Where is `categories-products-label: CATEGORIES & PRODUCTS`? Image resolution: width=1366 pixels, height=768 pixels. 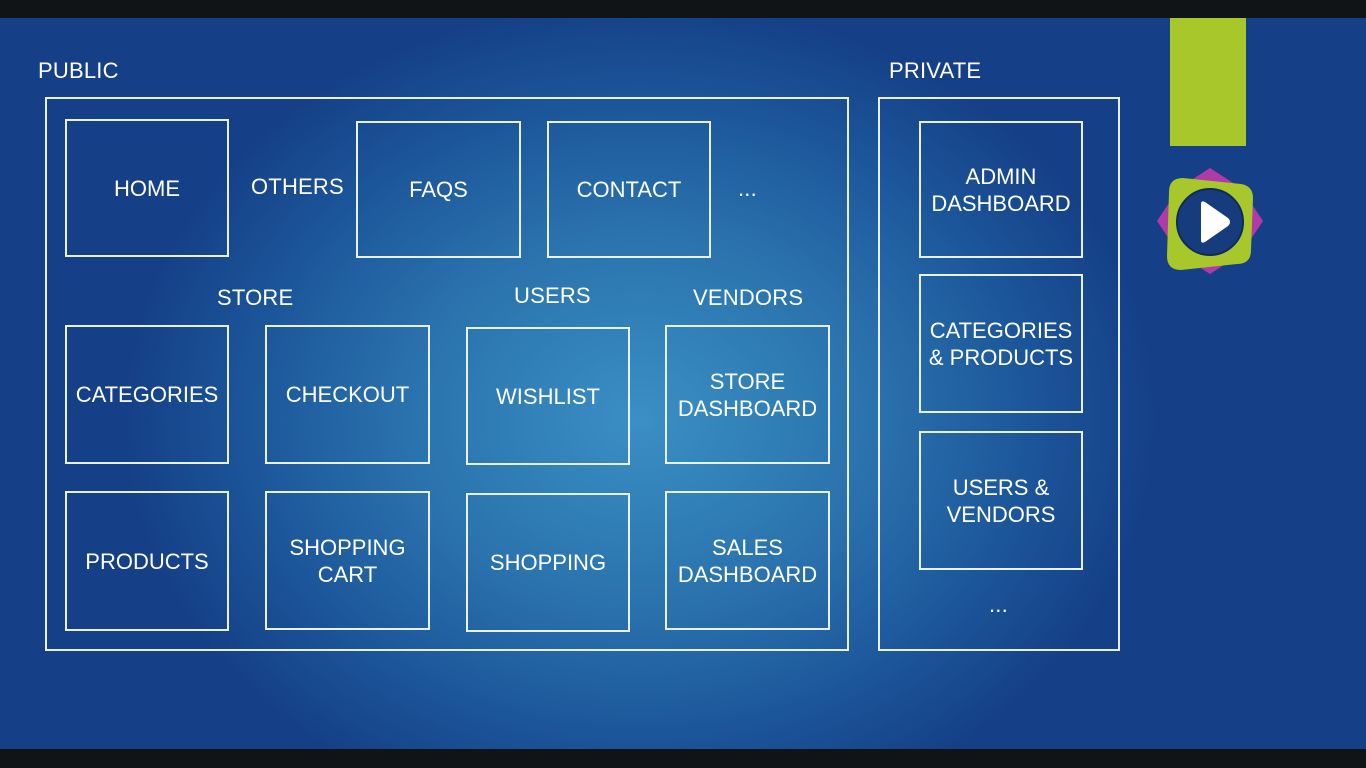
categories-products-label: CATEGORIES & PRODUCTS is located at coordinates (1001, 343).